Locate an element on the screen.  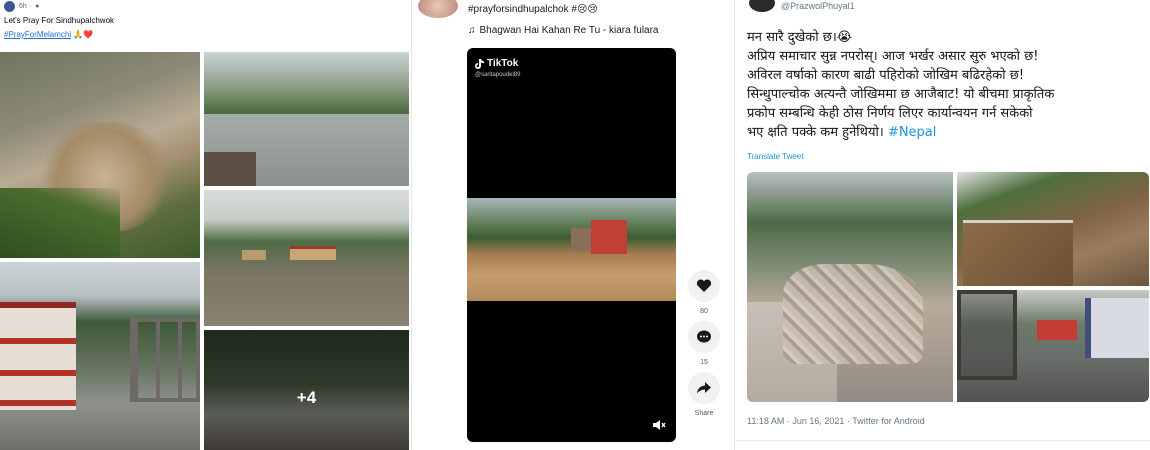
hashtag-link: #PrayForMelamchi is located at coordinates (37, 34).